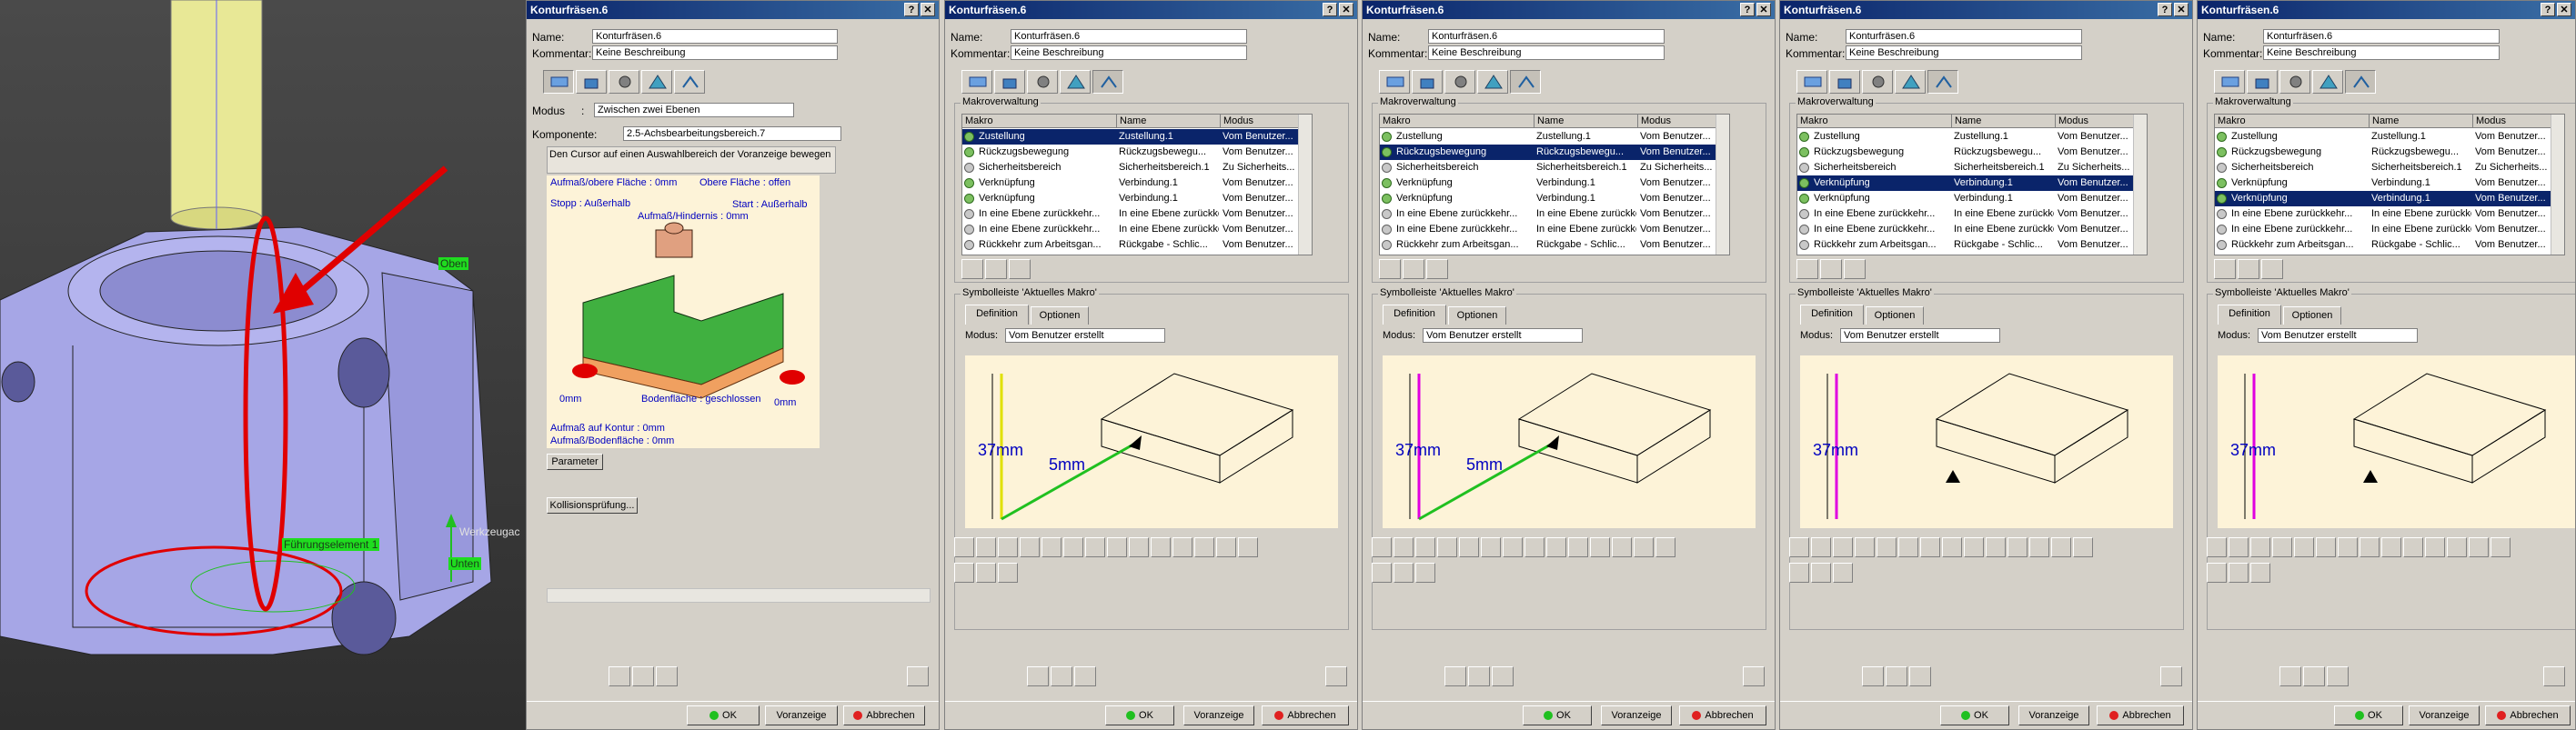  Describe the element at coordinates (1855, 269) in the screenshot. I see `macro-paste-button` at that location.